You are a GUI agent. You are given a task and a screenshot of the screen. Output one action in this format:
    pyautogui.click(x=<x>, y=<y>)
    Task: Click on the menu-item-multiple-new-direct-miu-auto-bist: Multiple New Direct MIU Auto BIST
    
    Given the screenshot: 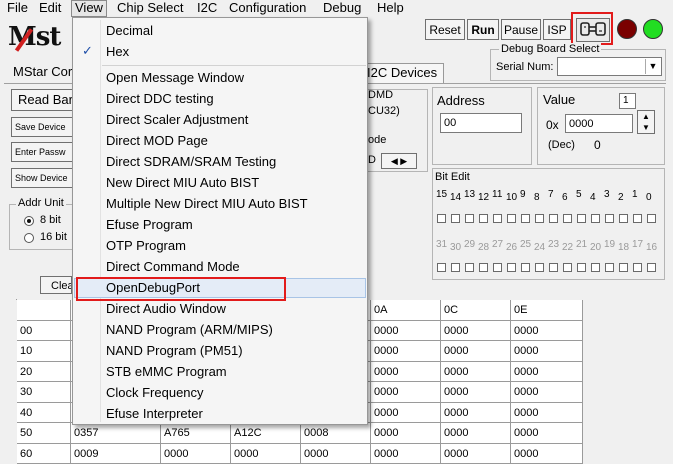 What is the action you would take?
    pyautogui.click(x=220, y=204)
    